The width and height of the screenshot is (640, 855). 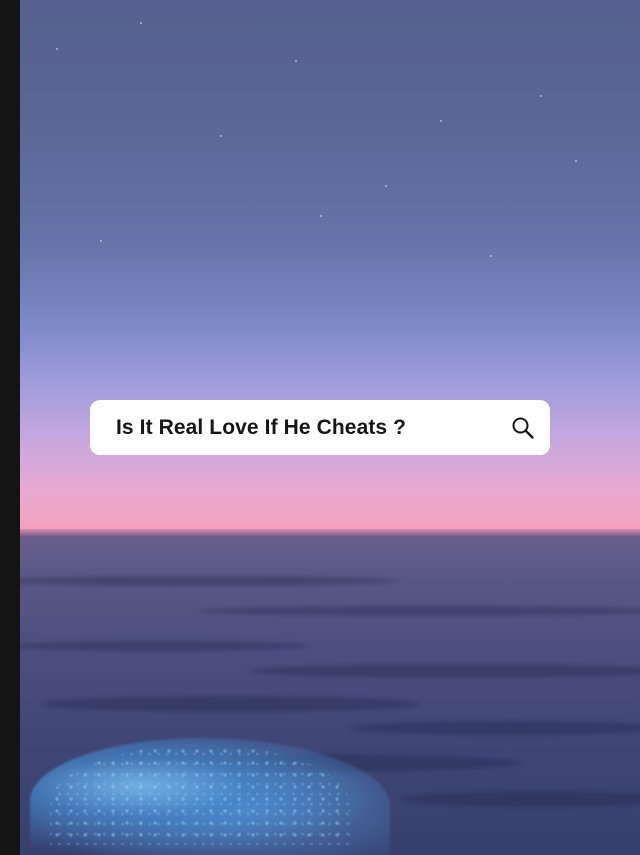 What do you see at coordinates (313, 428) in the screenshot?
I see `search-query-text: Is It Real Love If He Cheats ?` at bounding box center [313, 428].